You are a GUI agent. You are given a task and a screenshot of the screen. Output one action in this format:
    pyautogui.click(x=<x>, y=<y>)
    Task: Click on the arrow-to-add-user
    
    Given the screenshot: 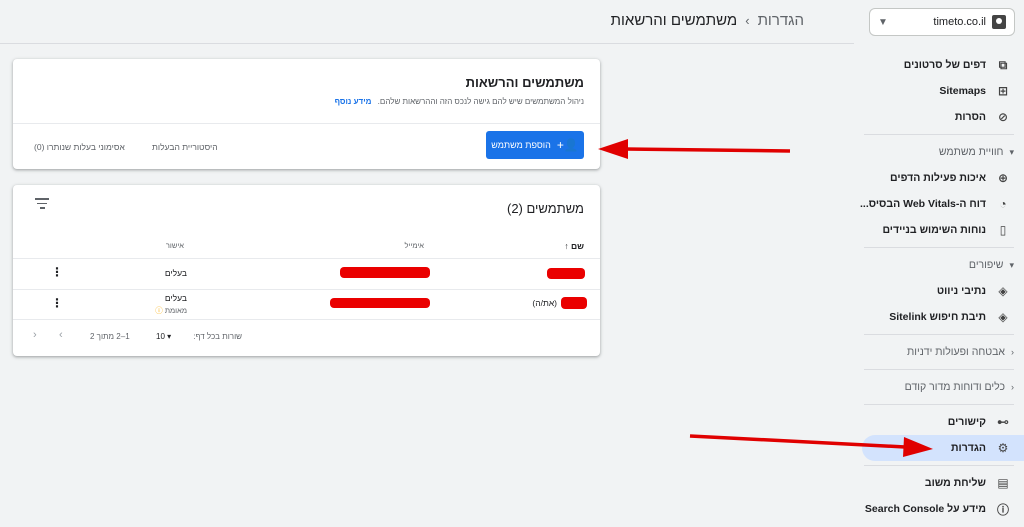 What is the action you would take?
    pyautogui.click(x=694, y=149)
    